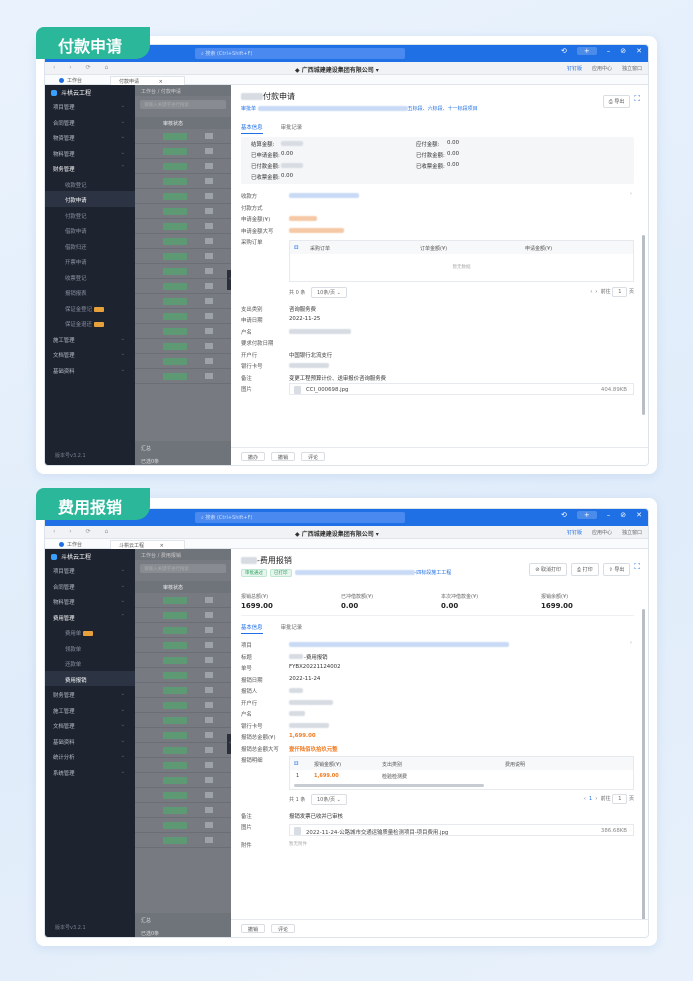 This screenshot has height=981, width=693. What do you see at coordinates (90, 678) in the screenshot?
I see `sidebar-sub-reimbursement: 费用报销` at bounding box center [90, 678].